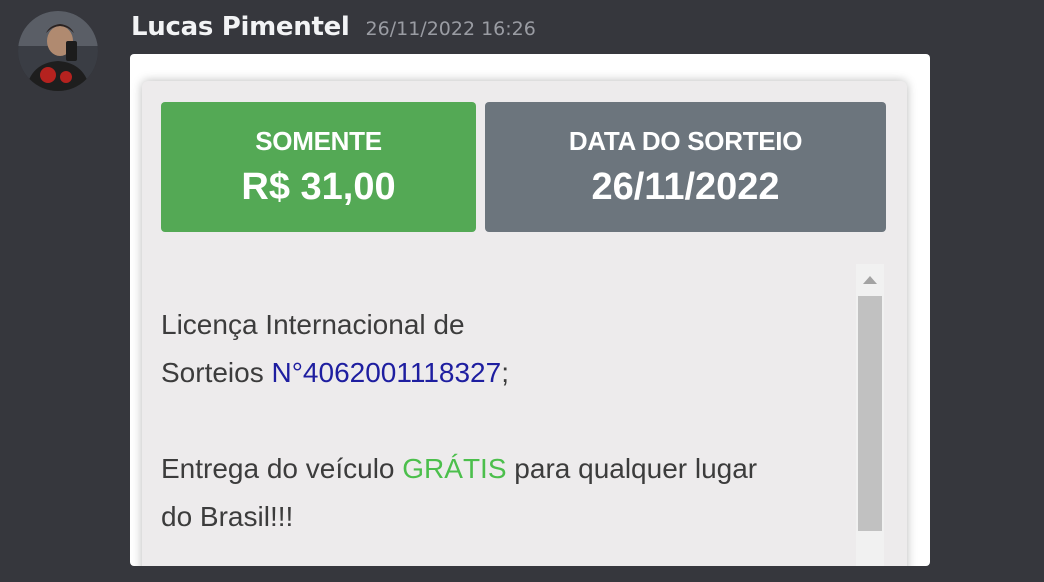 This screenshot has height=582, width=1044. I want to click on free-highlight: GRÁTIS, so click(454, 468).